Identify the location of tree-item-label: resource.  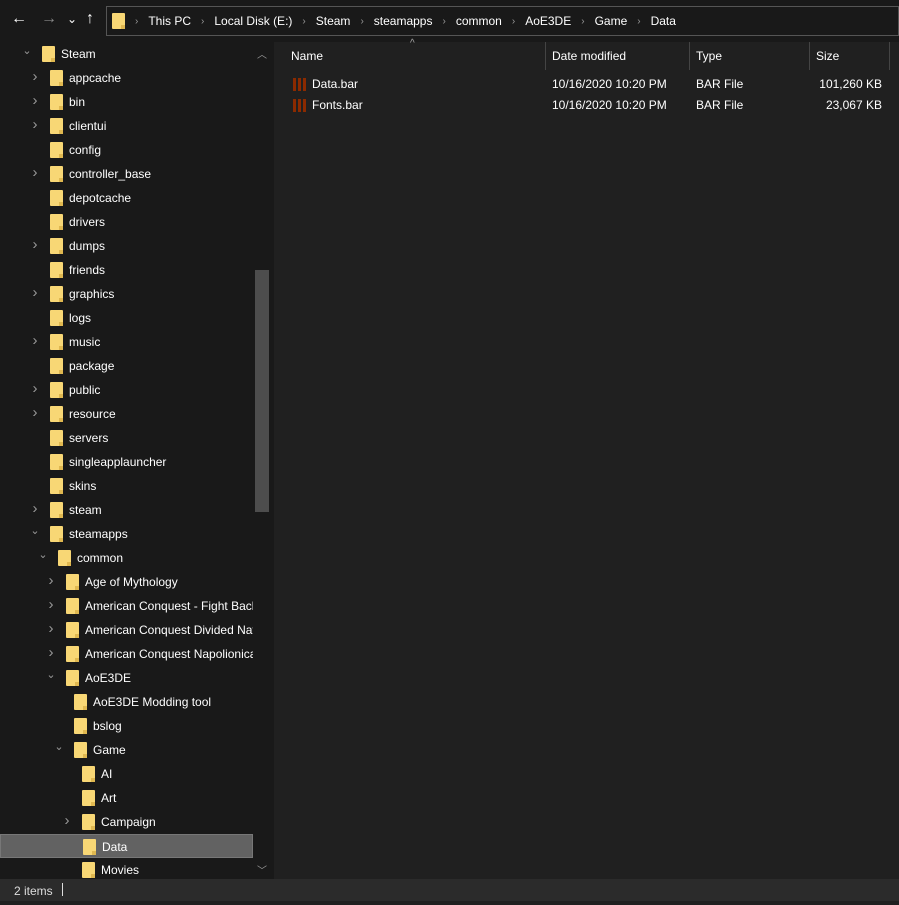
(92, 414).